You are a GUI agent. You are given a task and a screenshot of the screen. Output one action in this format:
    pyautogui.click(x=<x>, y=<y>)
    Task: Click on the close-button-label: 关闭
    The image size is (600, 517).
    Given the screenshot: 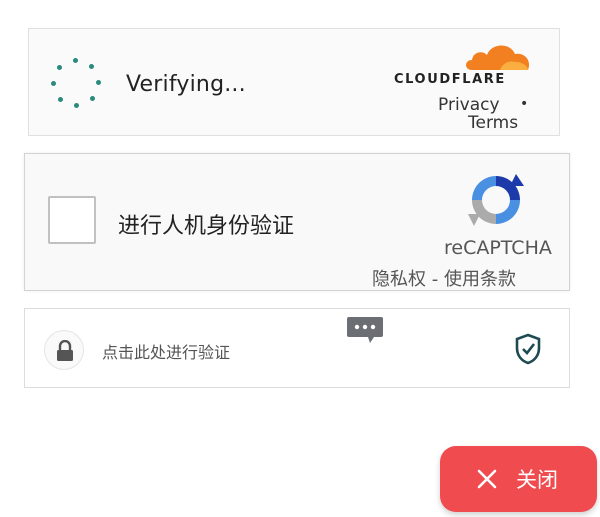 What is the action you would take?
    pyautogui.click(x=537, y=480)
    